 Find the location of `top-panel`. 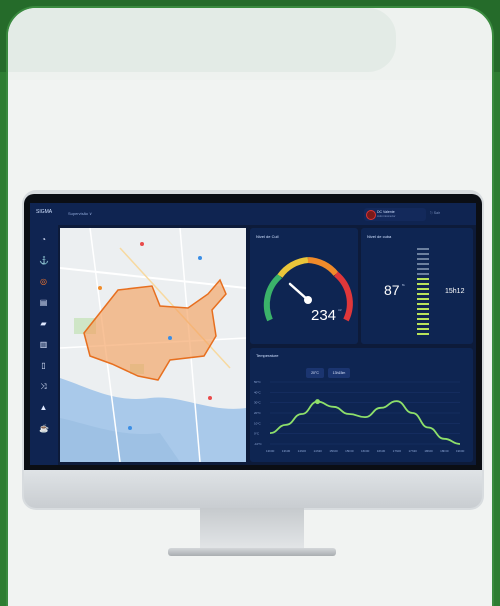

top-panel is located at coordinates (202, 40).